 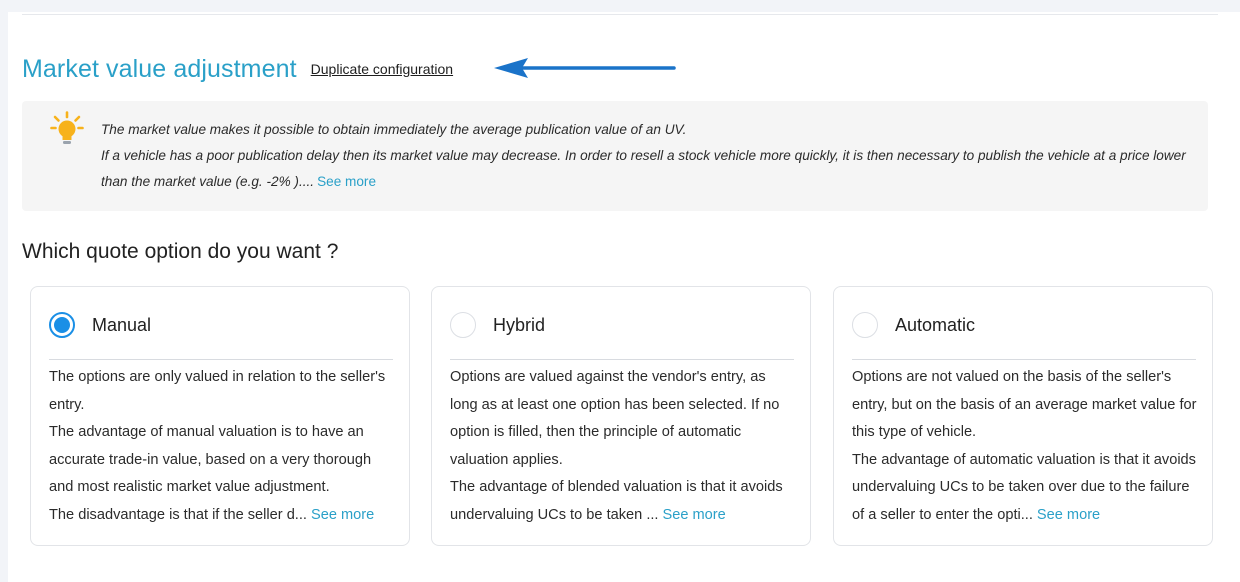 What do you see at coordinates (1024, 325) in the screenshot?
I see `option-header-automatic: Automatic` at bounding box center [1024, 325].